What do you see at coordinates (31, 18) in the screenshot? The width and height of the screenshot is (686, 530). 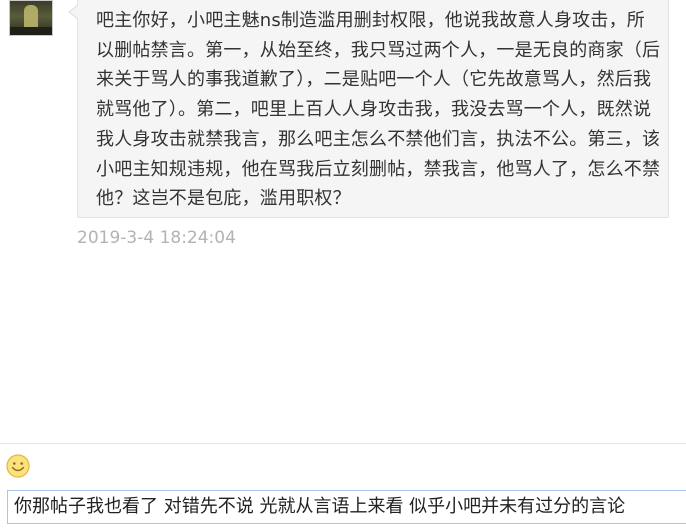 I see `avatar` at bounding box center [31, 18].